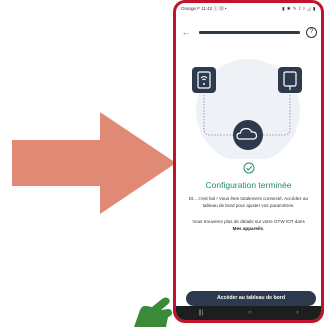 The image size is (327, 327). What do you see at coordinates (186, 32) in the screenshot?
I see `back-arrow-icon: ←` at bounding box center [186, 32].